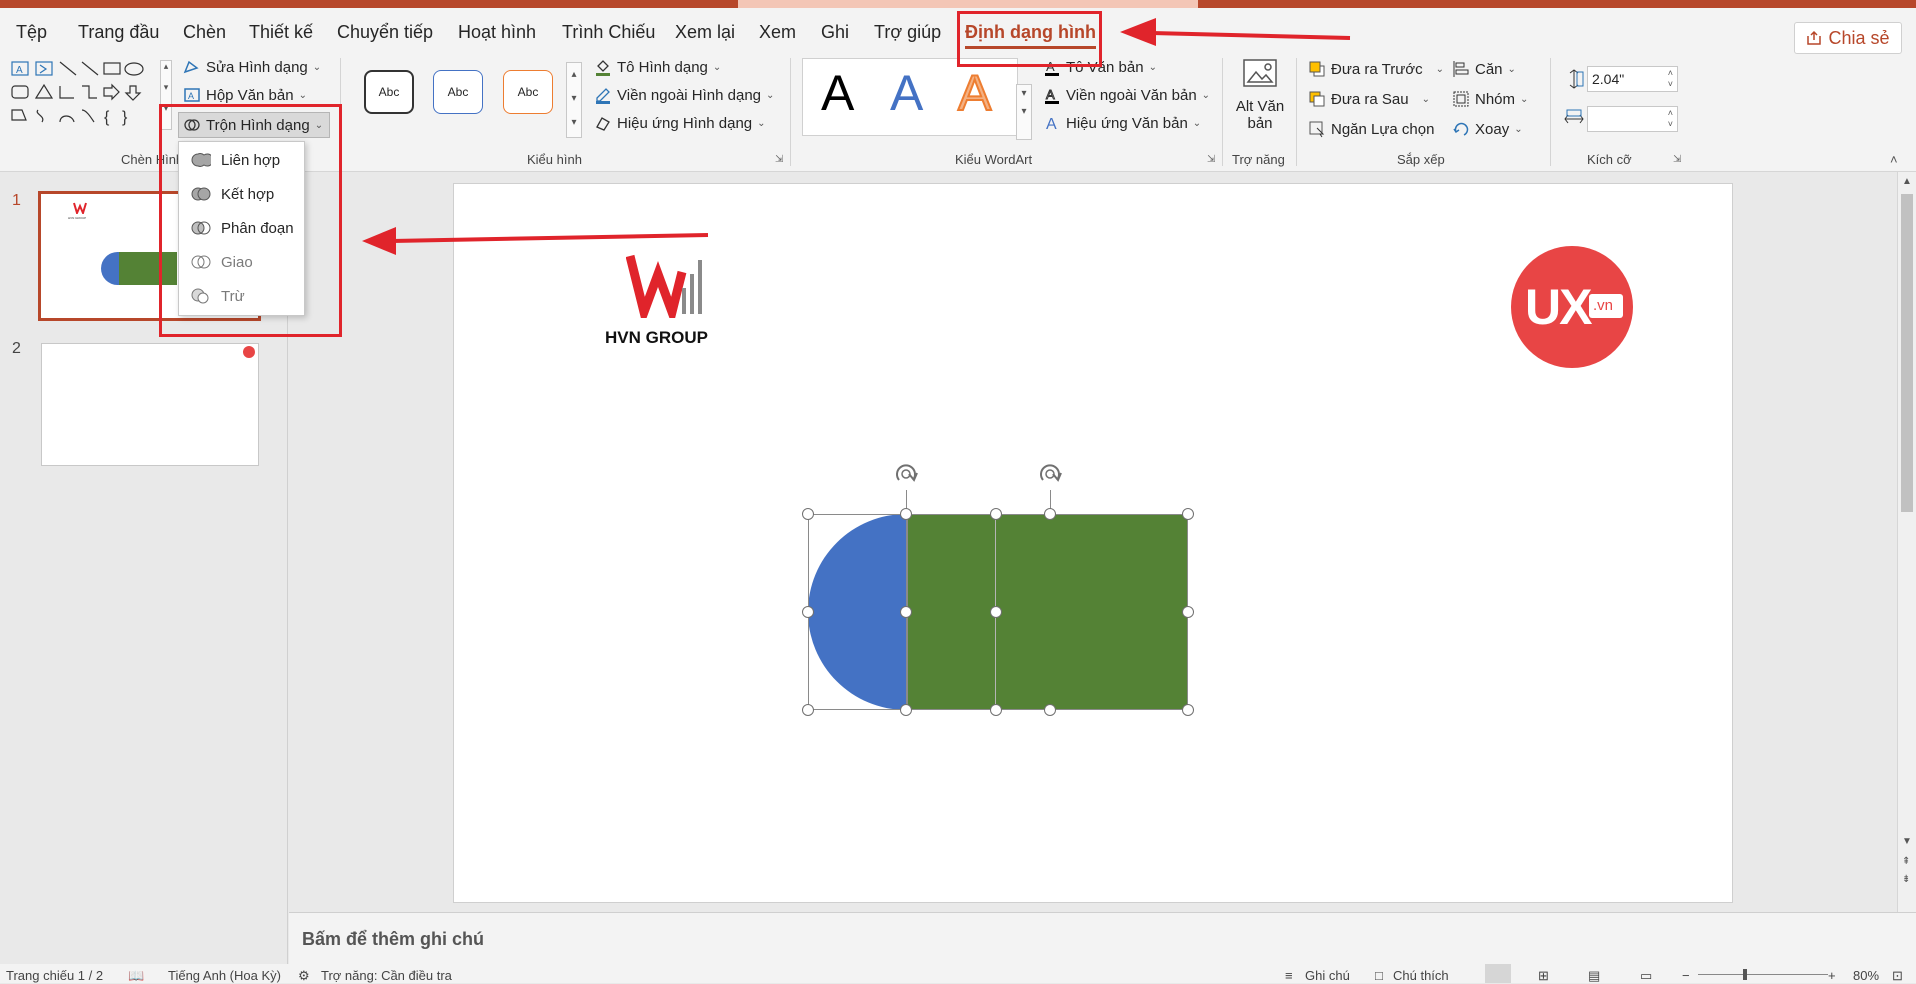 This screenshot has width=1916, height=984. What do you see at coordinates (603, 96) in the screenshot?
I see `pencil-icon` at bounding box center [603, 96].